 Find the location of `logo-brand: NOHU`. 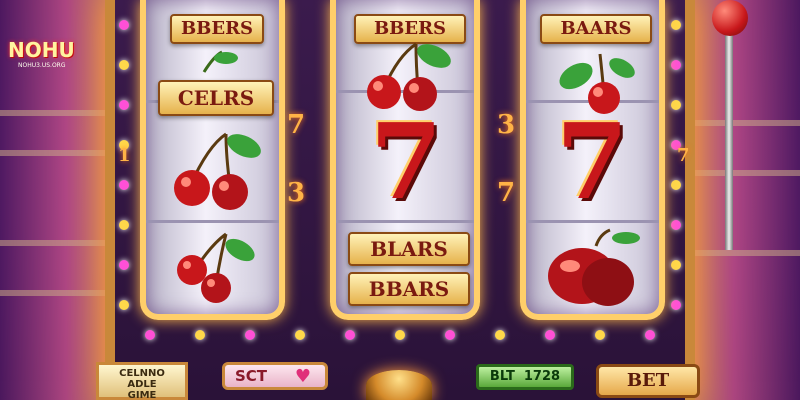

logo-brand: NOHU is located at coordinates (41, 50).